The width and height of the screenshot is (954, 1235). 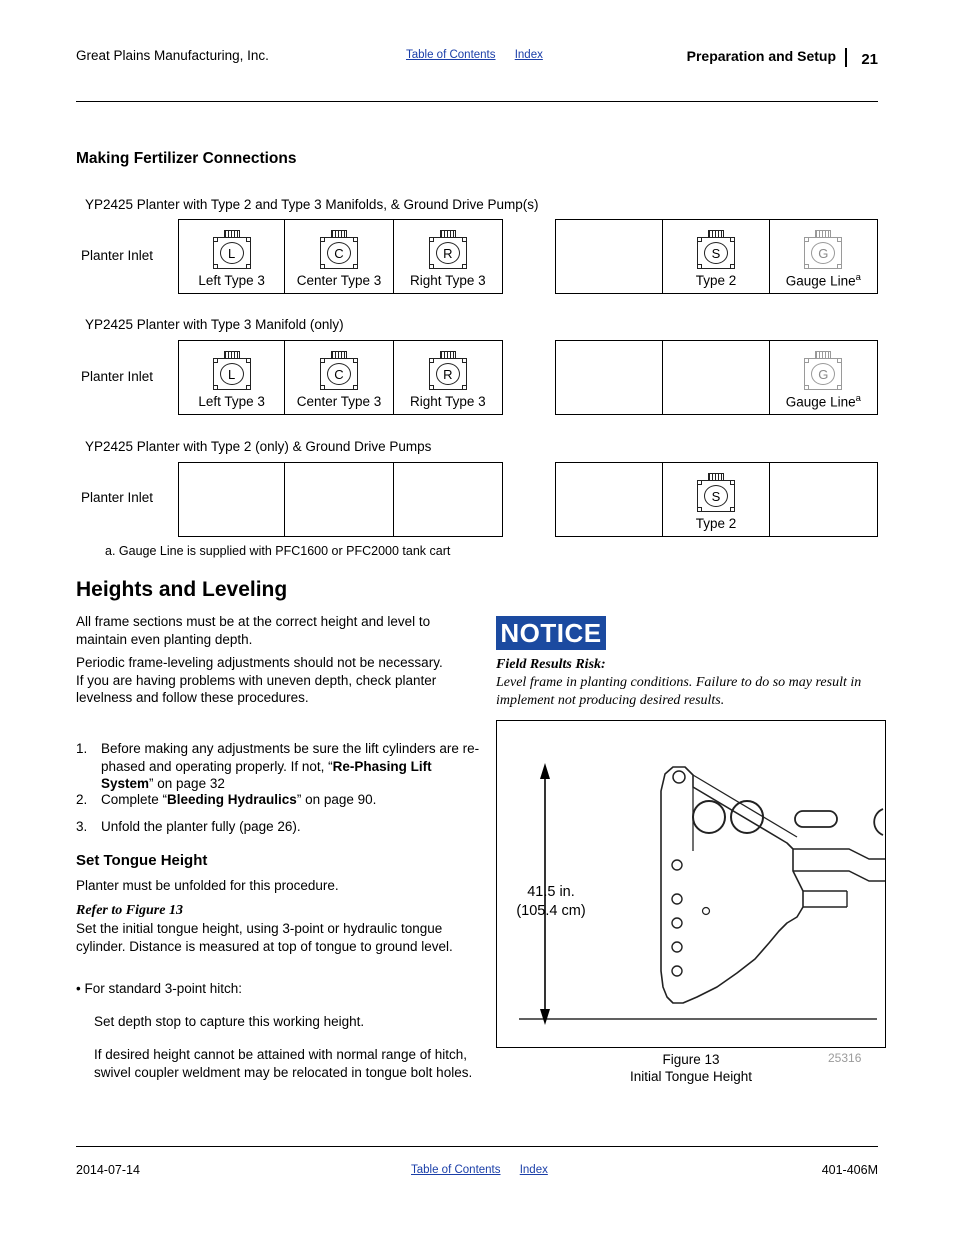 What do you see at coordinates (846, 57) in the screenshot?
I see `header-divider` at bounding box center [846, 57].